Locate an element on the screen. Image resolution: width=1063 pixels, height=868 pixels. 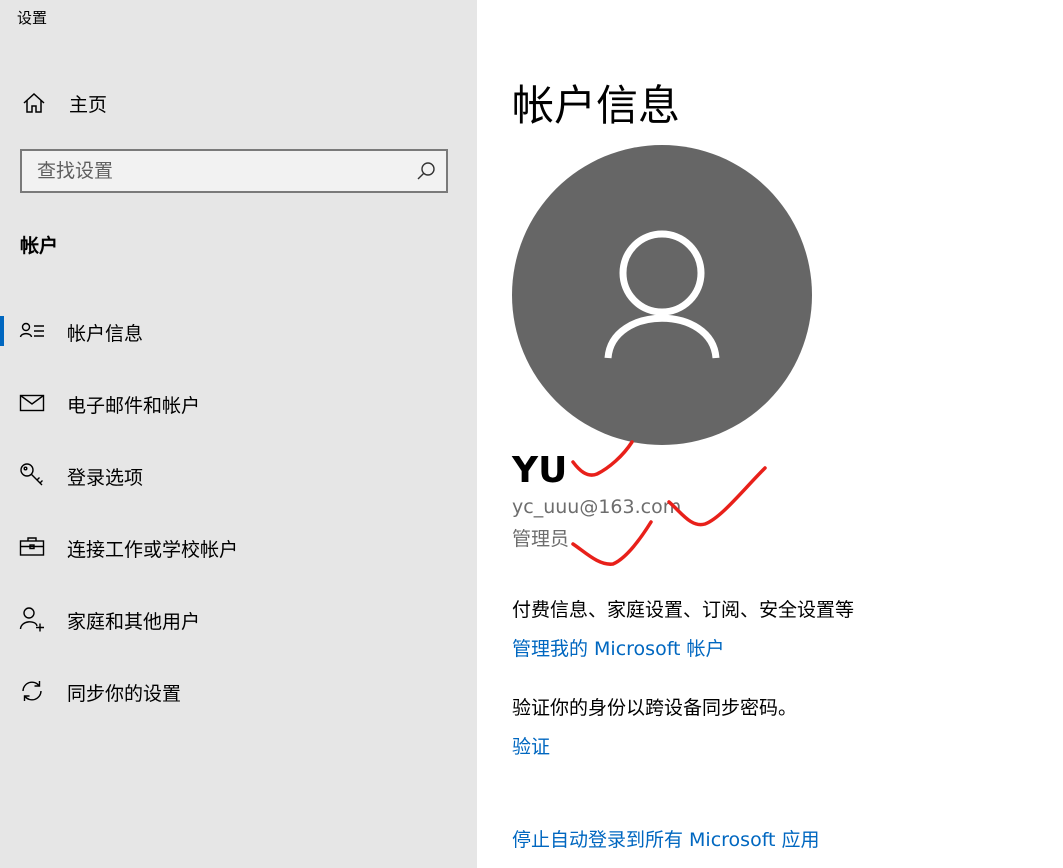
user-email: yc_uuu@163.com is located at coordinates (597, 507).